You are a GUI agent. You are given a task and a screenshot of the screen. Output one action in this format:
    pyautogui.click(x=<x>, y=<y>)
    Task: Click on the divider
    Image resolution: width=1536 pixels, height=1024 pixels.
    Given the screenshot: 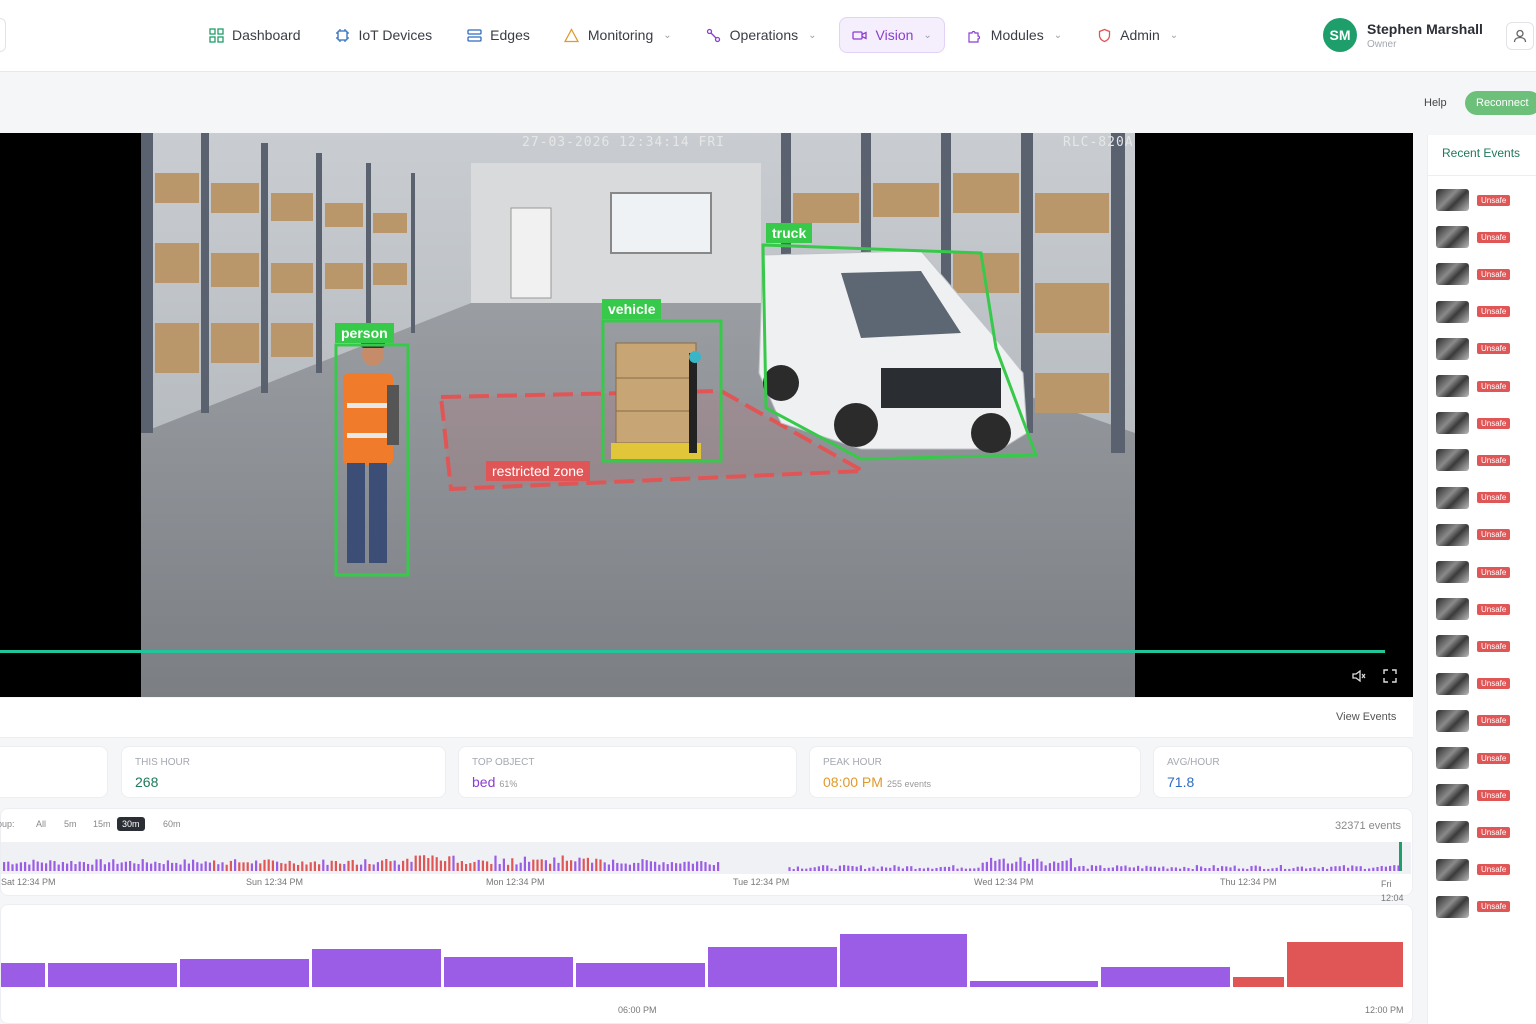 What is the action you would take?
    pyautogui.click(x=1482, y=175)
    